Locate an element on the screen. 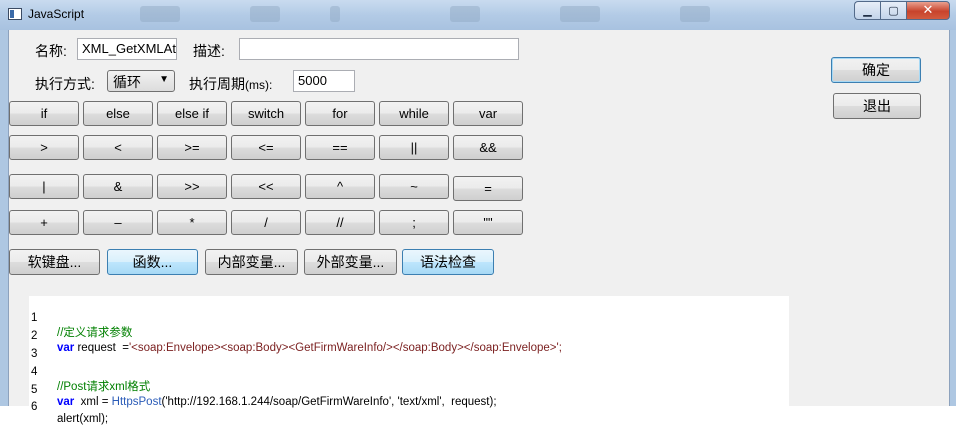 Image resolution: width=956 pixels, height=437 pixels. code-line: 4 //Post请求xml格式 is located at coordinates (89, 373).